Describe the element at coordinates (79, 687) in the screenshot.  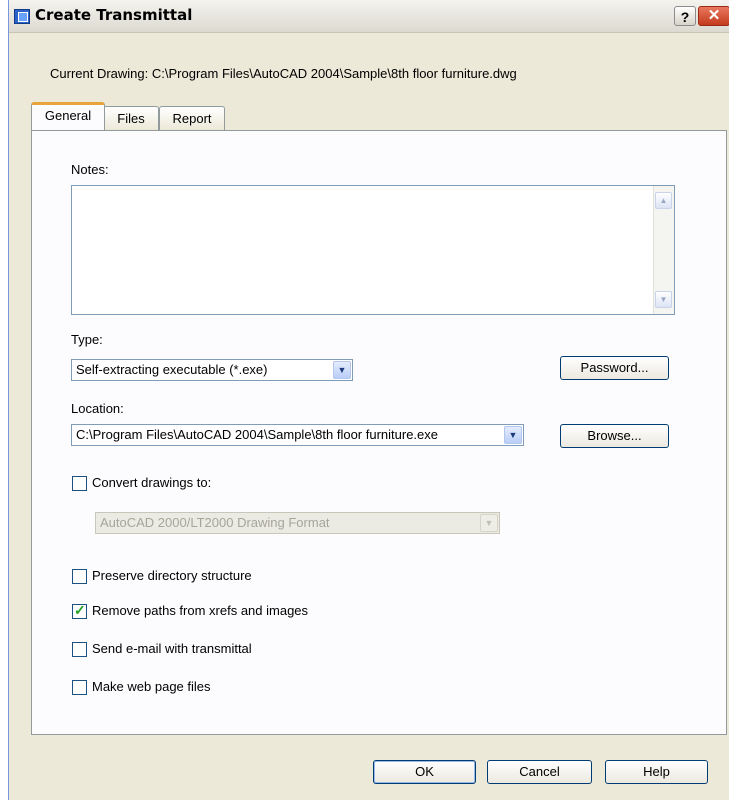
I see `web-page-checkbox` at that location.